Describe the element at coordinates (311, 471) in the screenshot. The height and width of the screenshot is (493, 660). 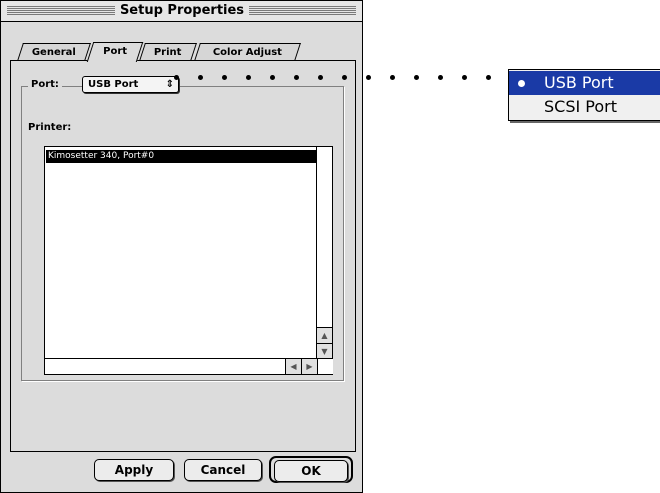
I see `ok-button: OK` at that location.